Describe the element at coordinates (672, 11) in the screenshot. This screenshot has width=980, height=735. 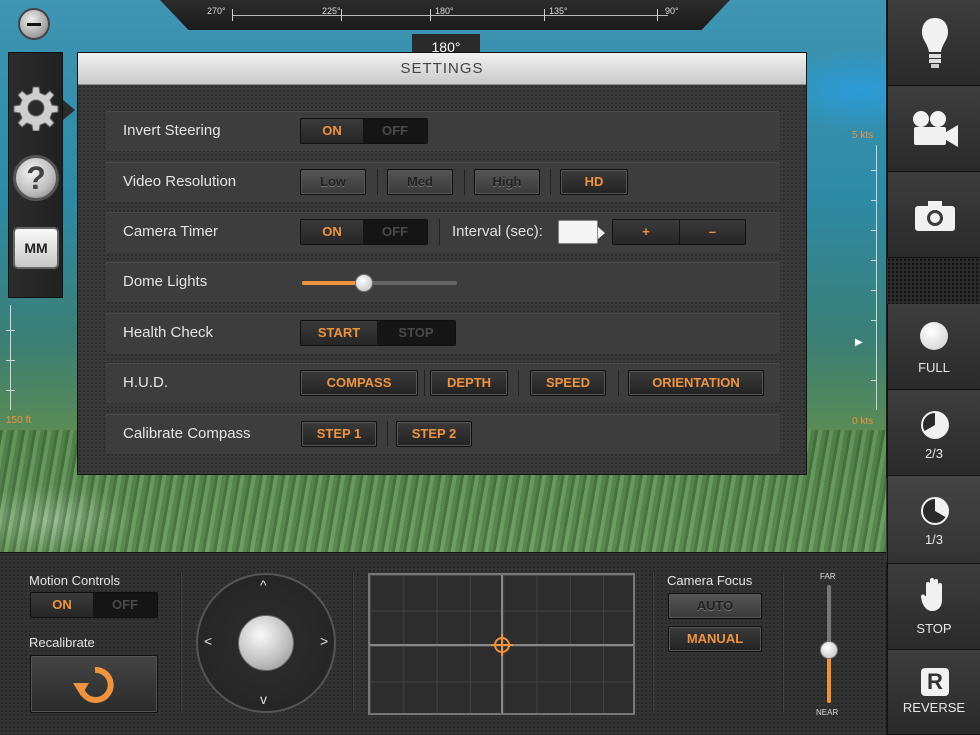
I see `compass-tick-90: 90°` at that location.